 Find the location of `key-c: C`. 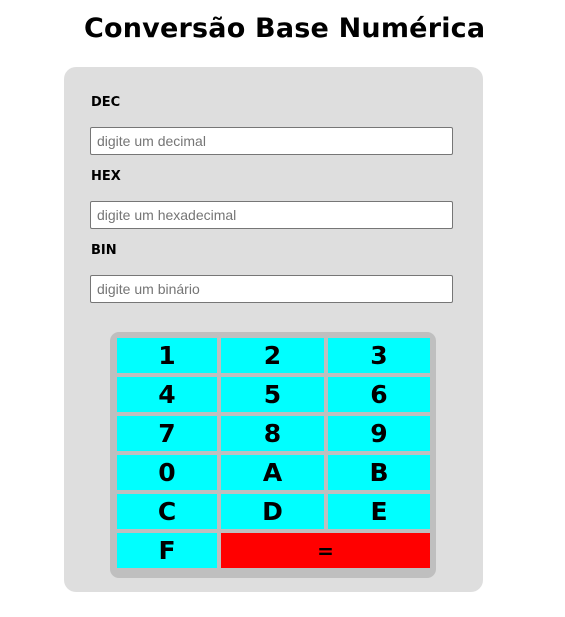

key-c: C is located at coordinates (167, 511).